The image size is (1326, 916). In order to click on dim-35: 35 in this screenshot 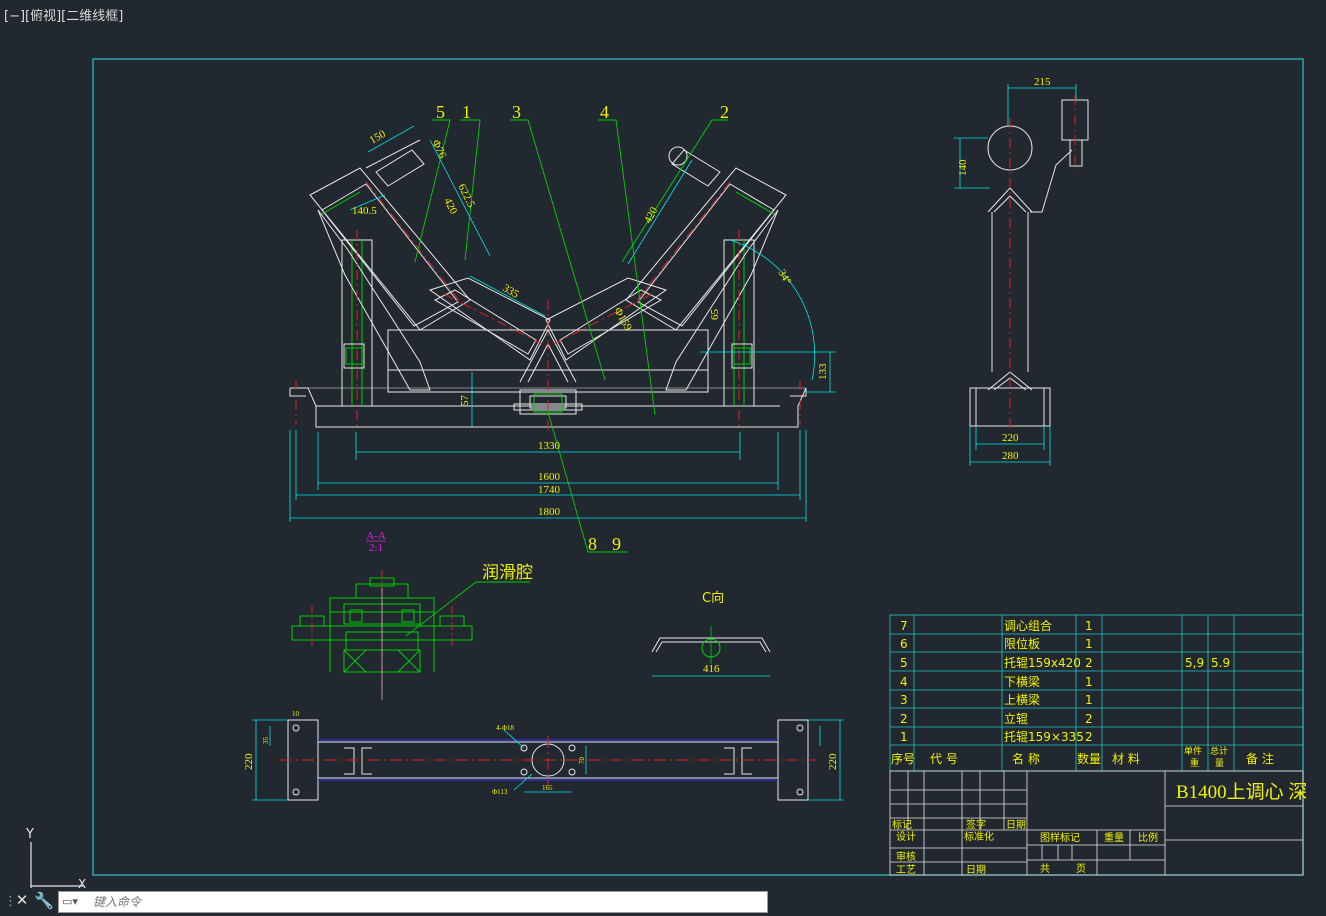, I will do `click(266, 741)`.